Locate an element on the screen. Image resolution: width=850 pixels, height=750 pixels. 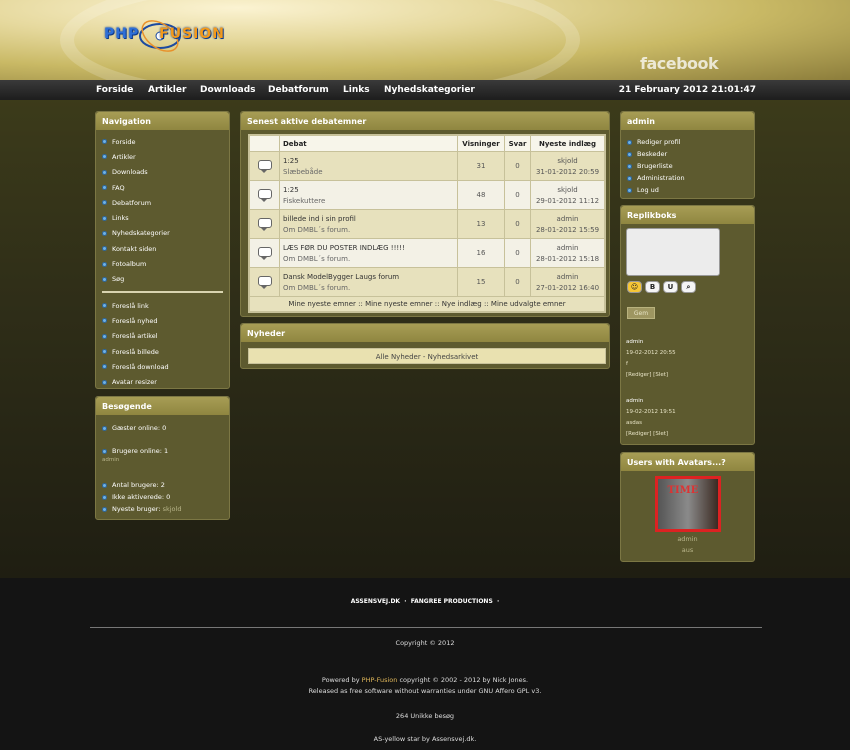
news-archive-link: Alle Nyheder - Nyhedsarkivet is located at coordinates (427, 356).